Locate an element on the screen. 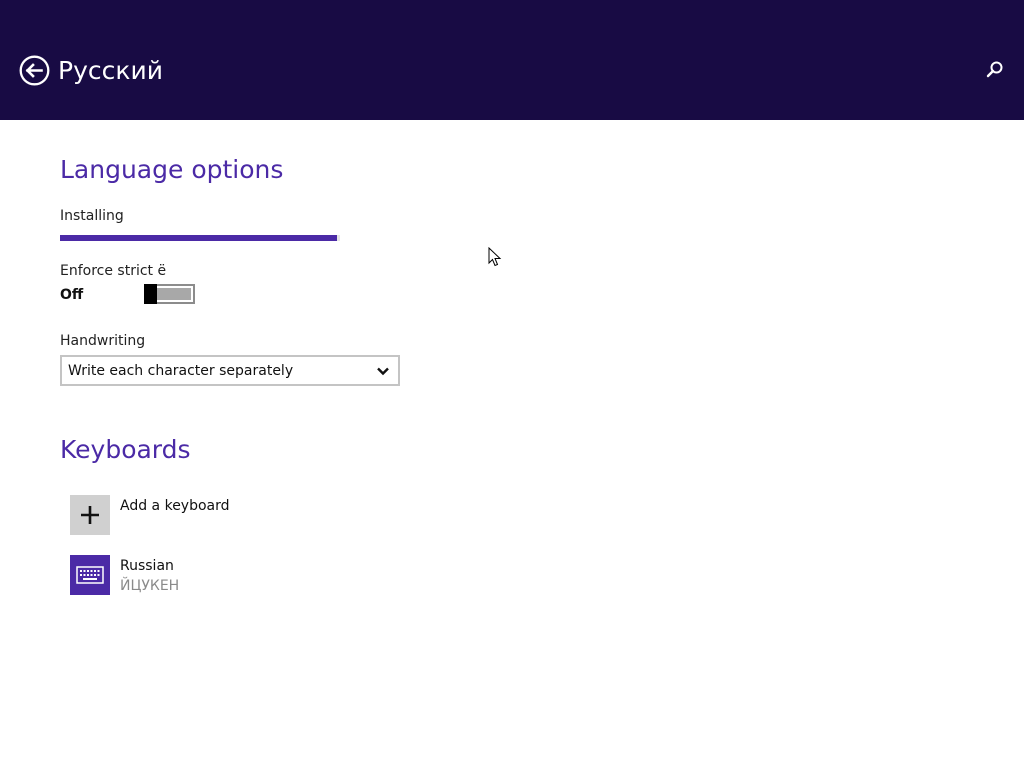 The height and width of the screenshot is (768, 1024). page-title: Русский is located at coordinates (110, 70).